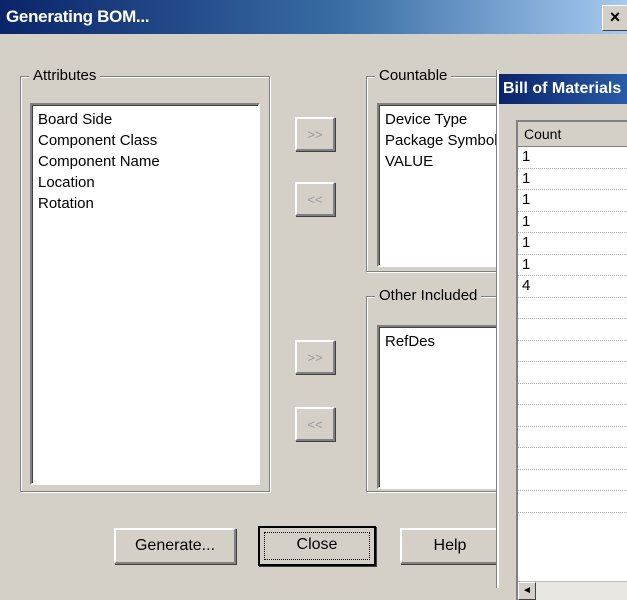 Image resolution: width=627 pixels, height=600 pixels. What do you see at coordinates (443, 185) in the screenshot?
I see `countable-listbox: Device Type Package Symbol VALUE` at bounding box center [443, 185].